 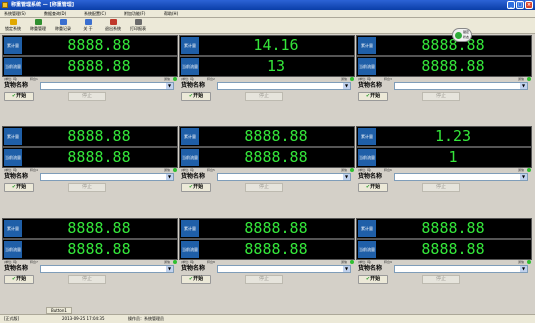 I want to click on lock-status-badge: 锁定 状态, so click(x=462, y=35).